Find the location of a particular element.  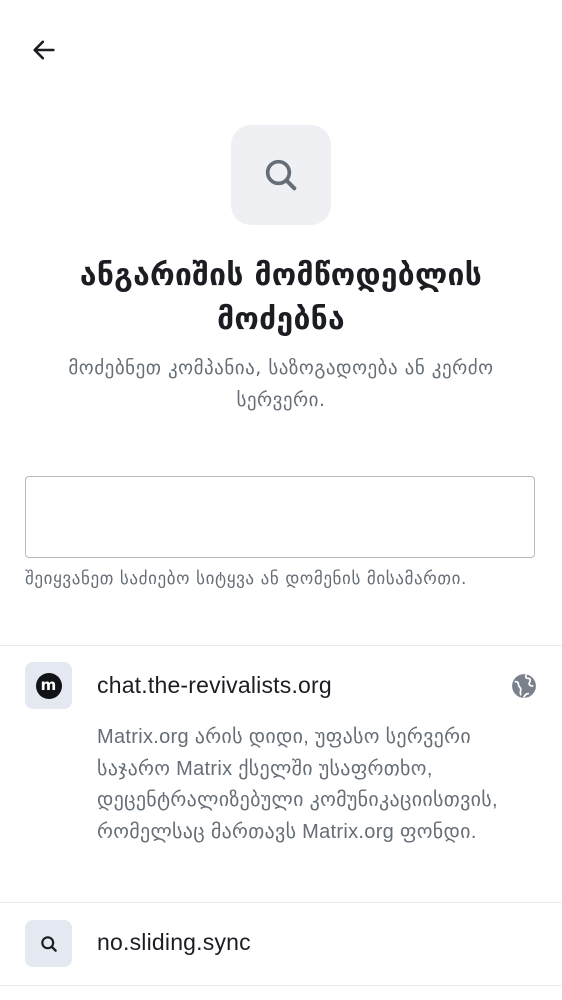

server-name: chat.the-revivalists.org is located at coordinates (214, 685).